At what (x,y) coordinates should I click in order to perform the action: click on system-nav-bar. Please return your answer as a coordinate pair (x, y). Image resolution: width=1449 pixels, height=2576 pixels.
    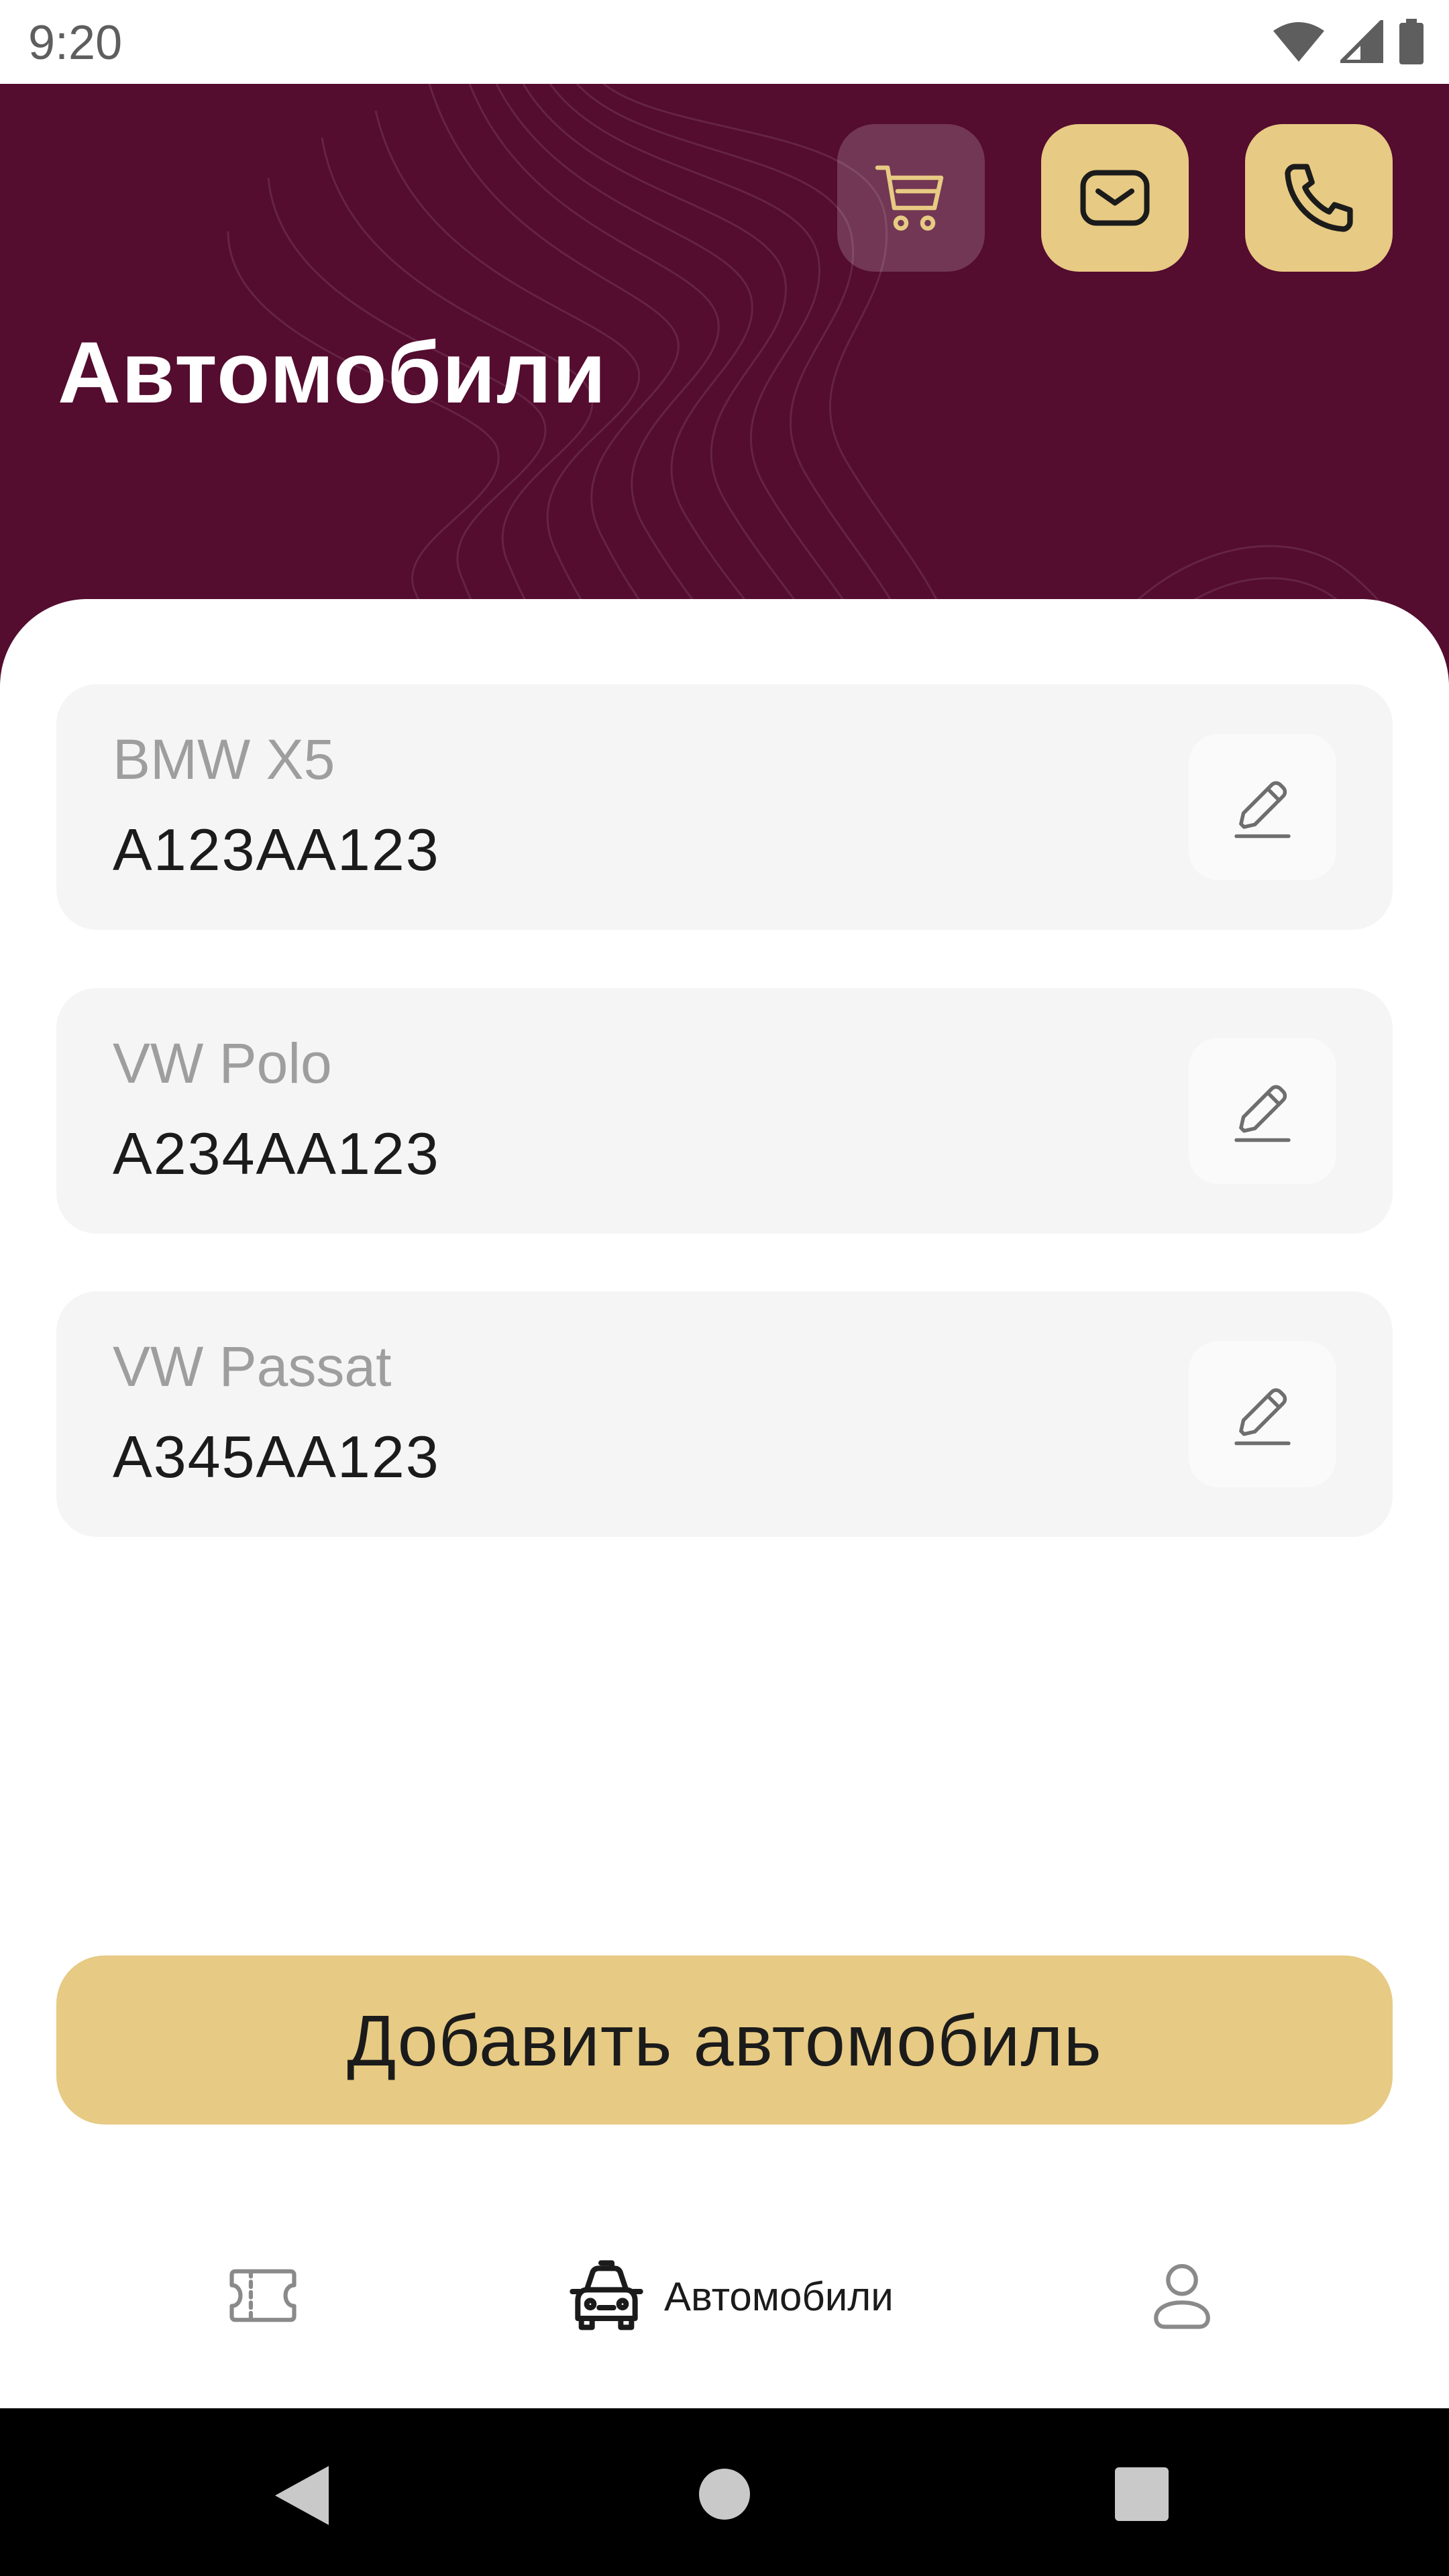
    Looking at the image, I should click on (724, 2492).